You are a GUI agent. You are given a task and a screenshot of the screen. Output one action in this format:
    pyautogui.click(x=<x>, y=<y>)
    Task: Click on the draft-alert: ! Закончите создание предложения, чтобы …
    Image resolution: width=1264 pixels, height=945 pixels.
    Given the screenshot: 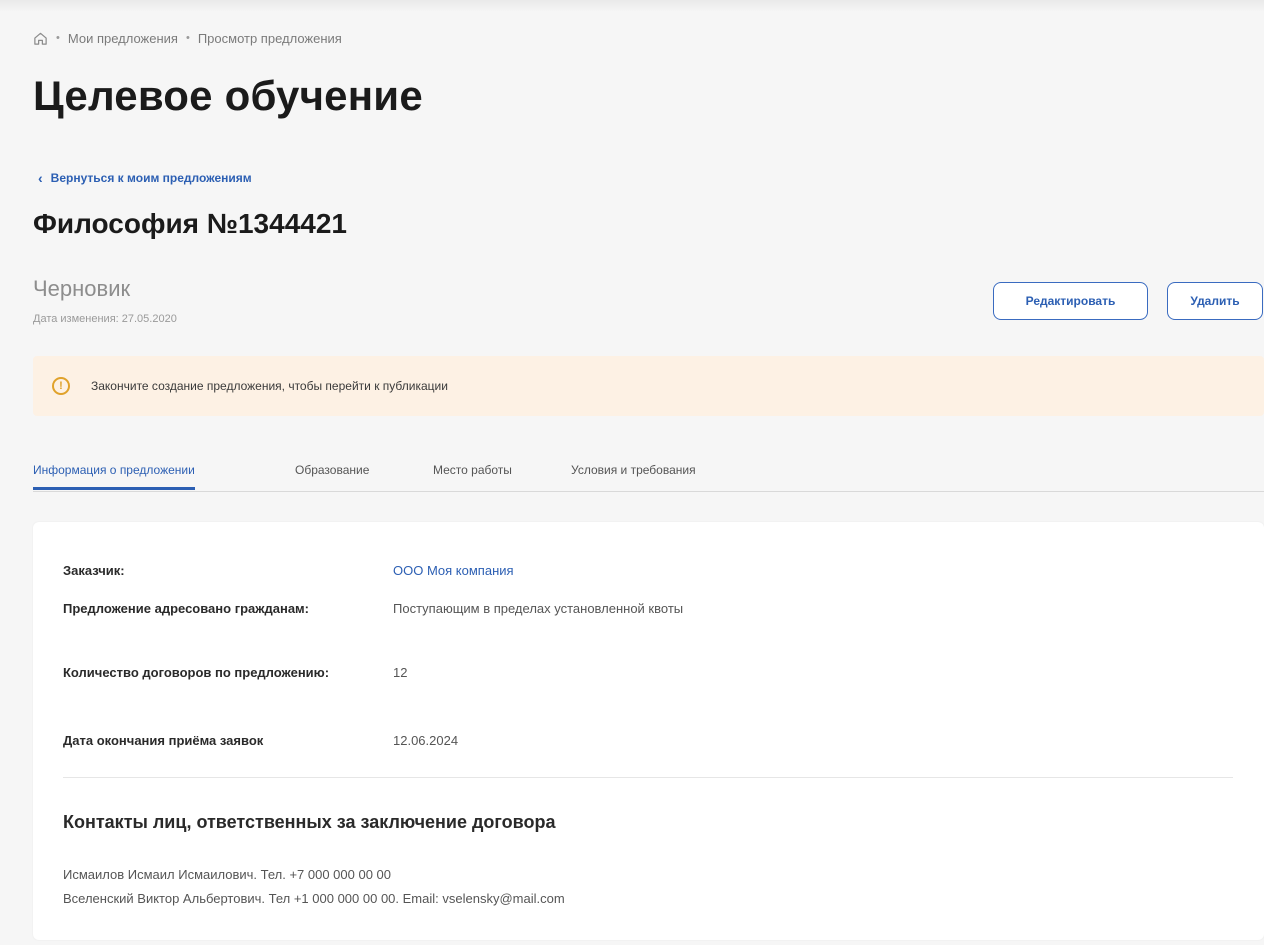 What is the action you would take?
    pyautogui.click(x=648, y=386)
    